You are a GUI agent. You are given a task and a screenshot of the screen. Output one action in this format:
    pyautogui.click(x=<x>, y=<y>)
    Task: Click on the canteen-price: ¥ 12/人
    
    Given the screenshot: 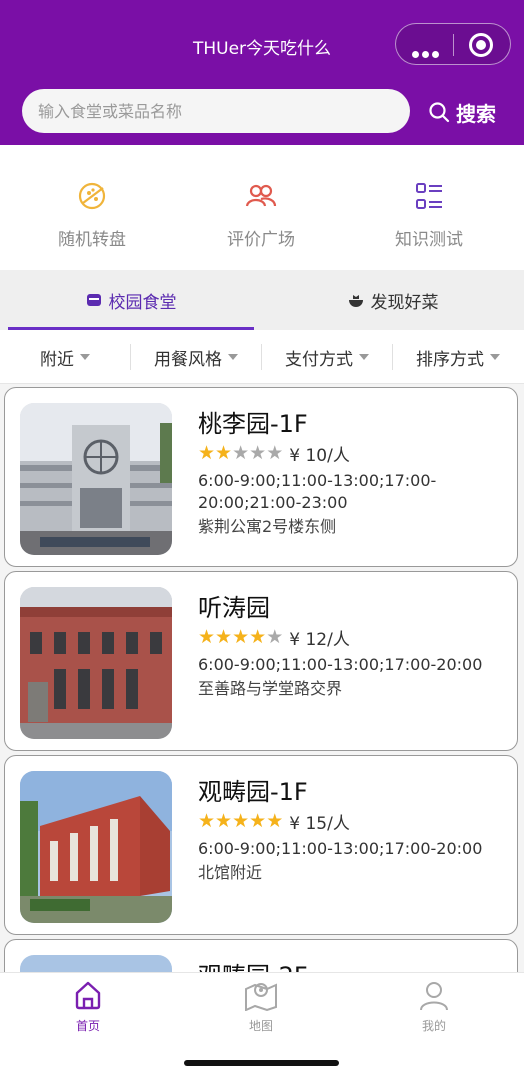 What is the action you would take?
    pyautogui.click(x=319, y=640)
    